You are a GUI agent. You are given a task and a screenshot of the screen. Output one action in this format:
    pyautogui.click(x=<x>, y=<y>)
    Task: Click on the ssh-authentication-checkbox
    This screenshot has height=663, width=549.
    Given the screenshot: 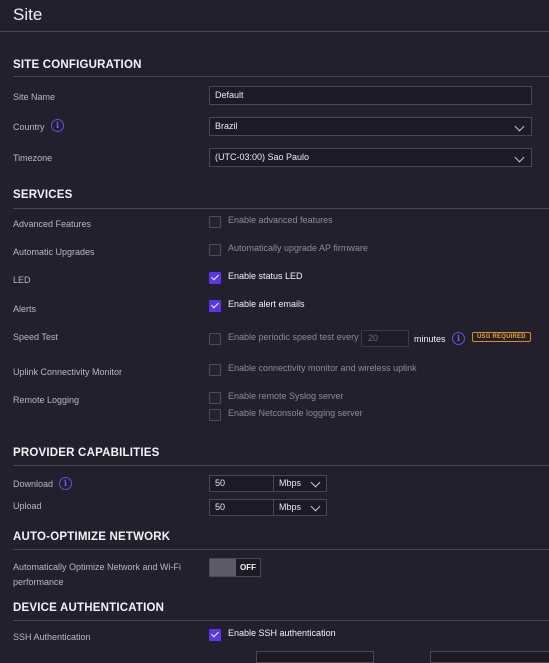 What is the action you would take?
    pyautogui.click(x=215, y=635)
    